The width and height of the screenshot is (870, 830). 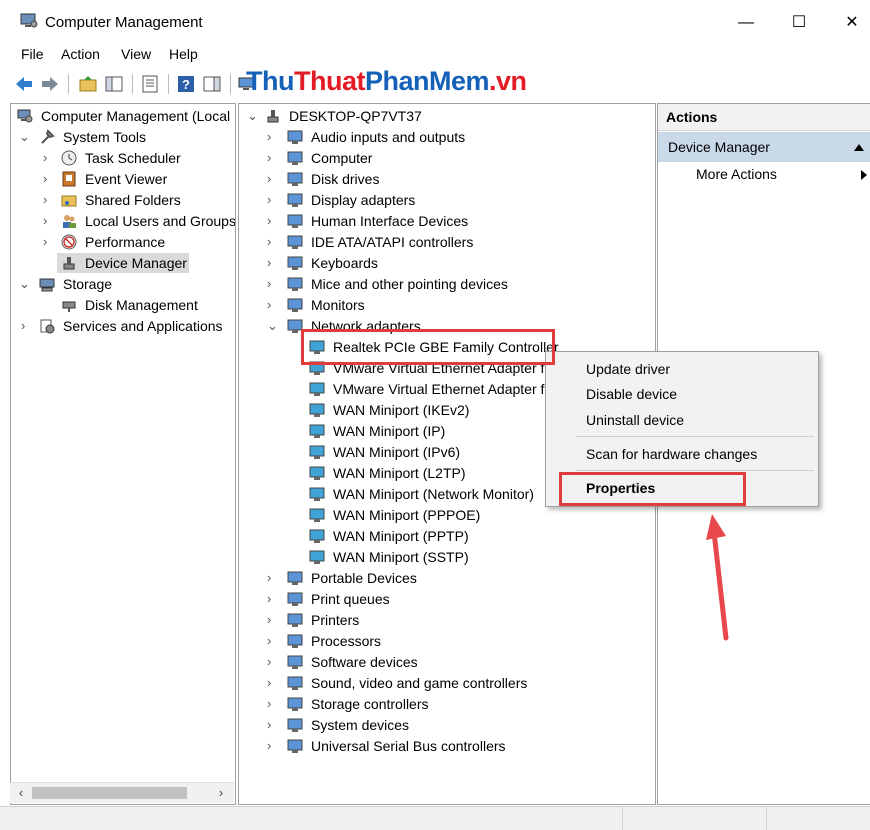 What do you see at coordinates (447, 200) in the screenshot?
I see `device-item-display-adapters: › Display adapters` at bounding box center [447, 200].